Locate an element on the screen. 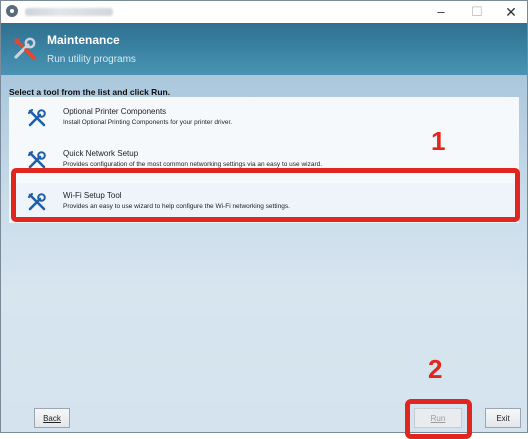 The height and width of the screenshot is (439, 528). back-button: Back is located at coordinates (52, 418).